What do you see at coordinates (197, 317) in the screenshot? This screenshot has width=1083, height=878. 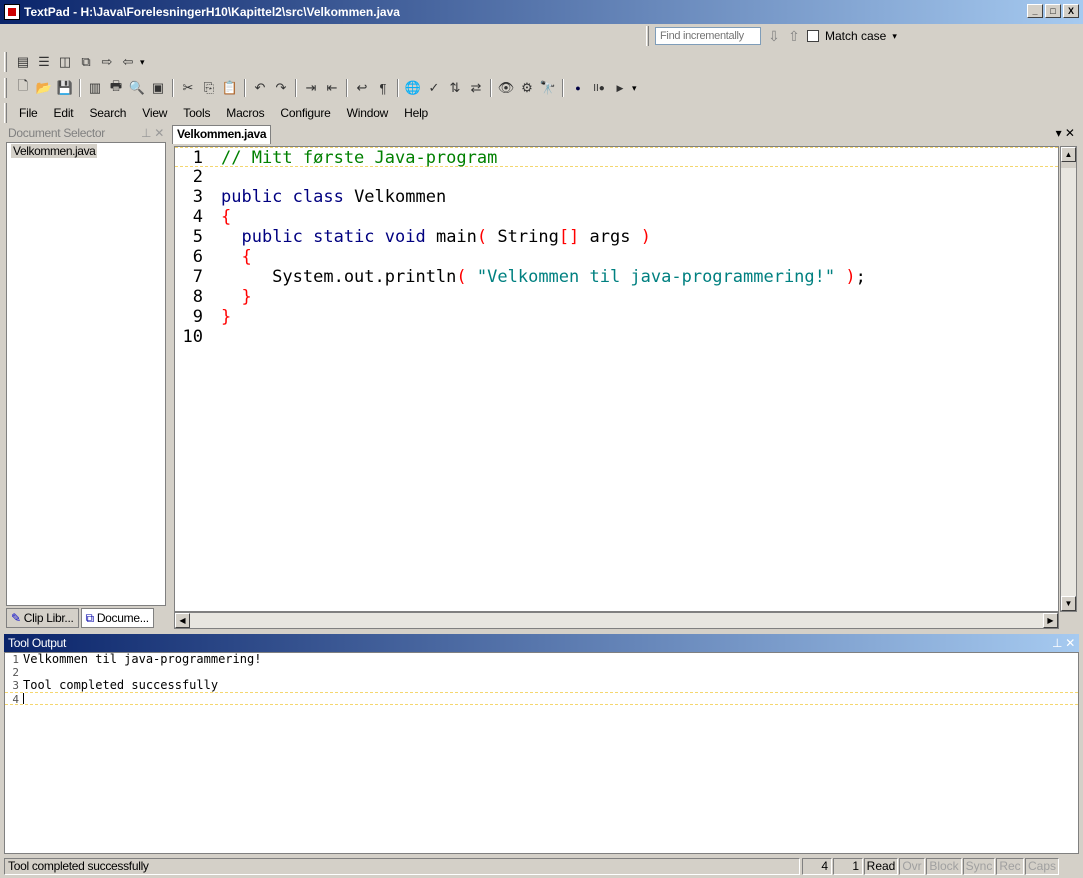 I see `line-number: 9` at bounding box center [197, 317].